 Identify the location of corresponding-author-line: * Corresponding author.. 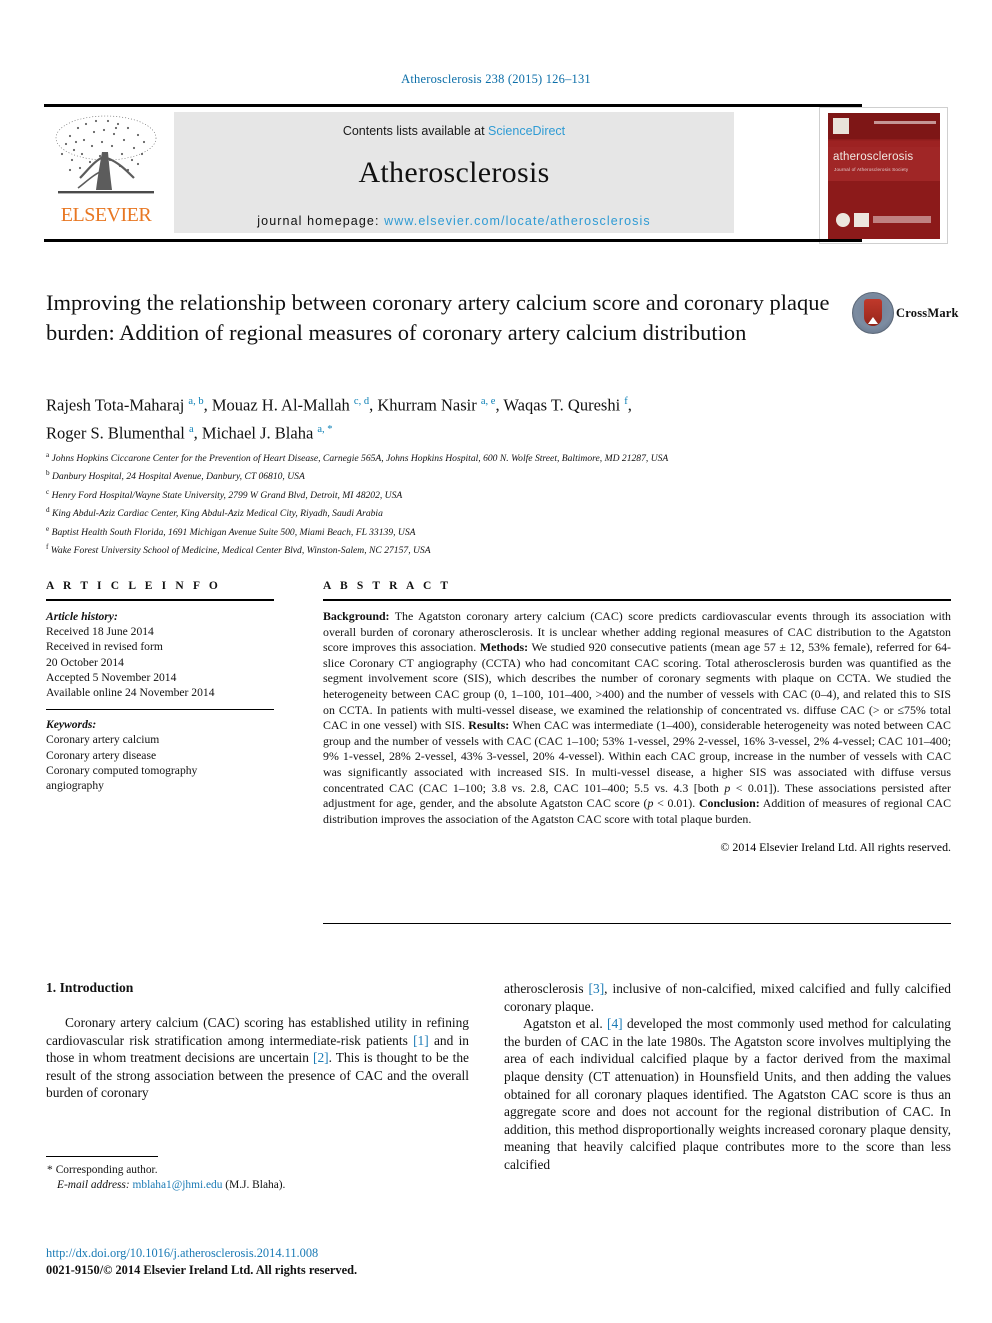
(257, 1170).